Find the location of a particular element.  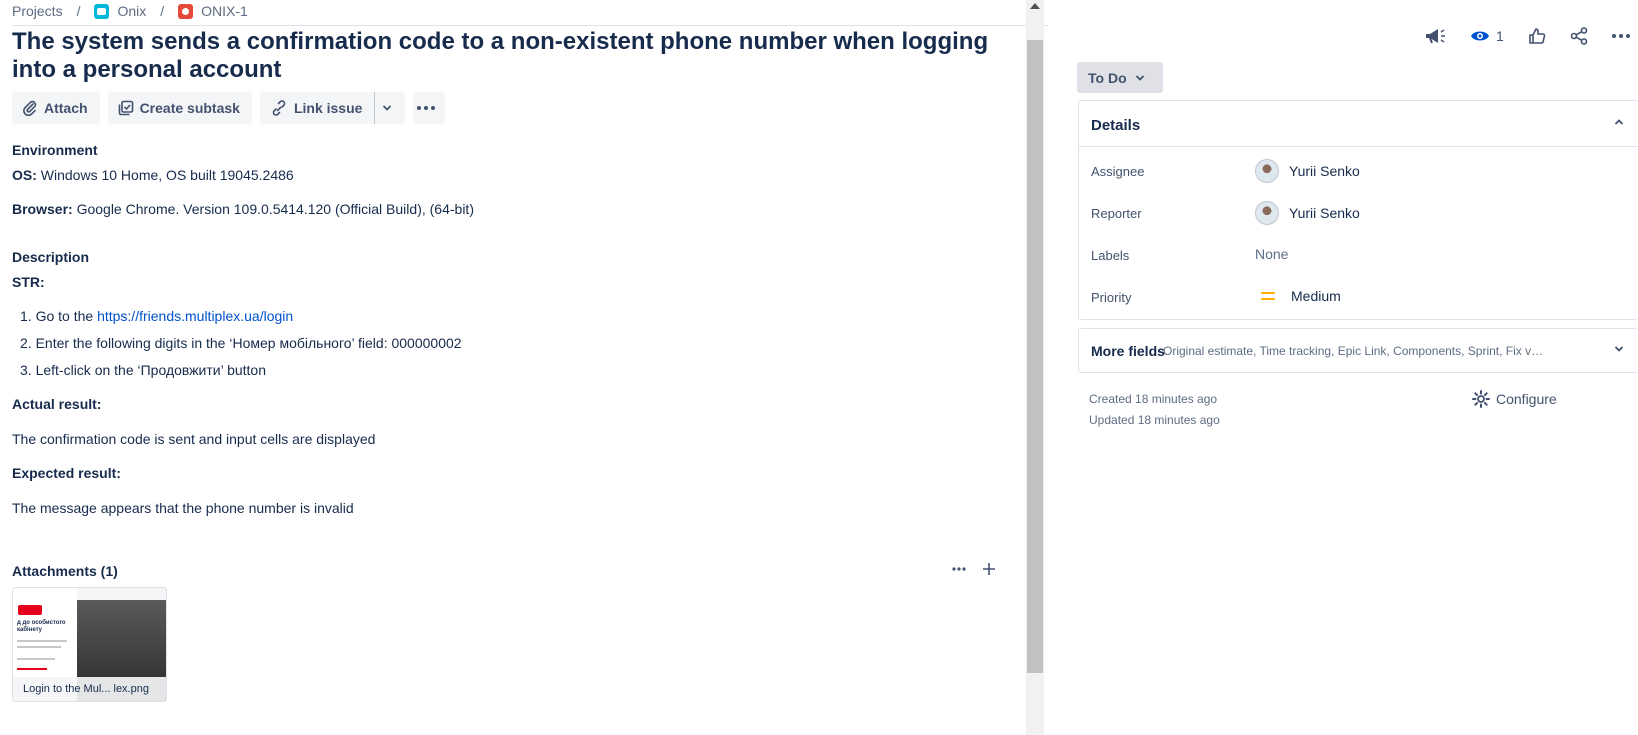

status-dropdown: To Do is located at coordinates (1120, 77).